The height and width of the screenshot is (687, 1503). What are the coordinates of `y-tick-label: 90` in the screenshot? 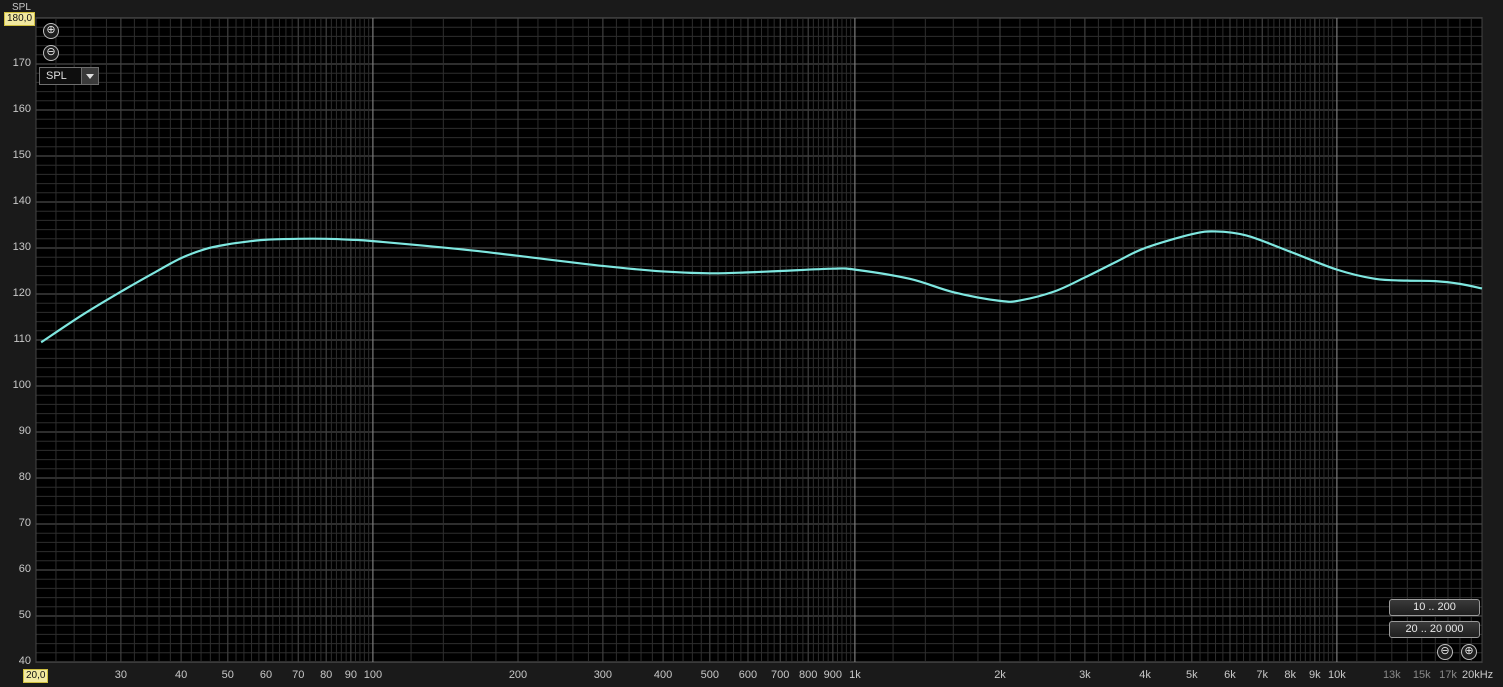 It's located at (24, 431).